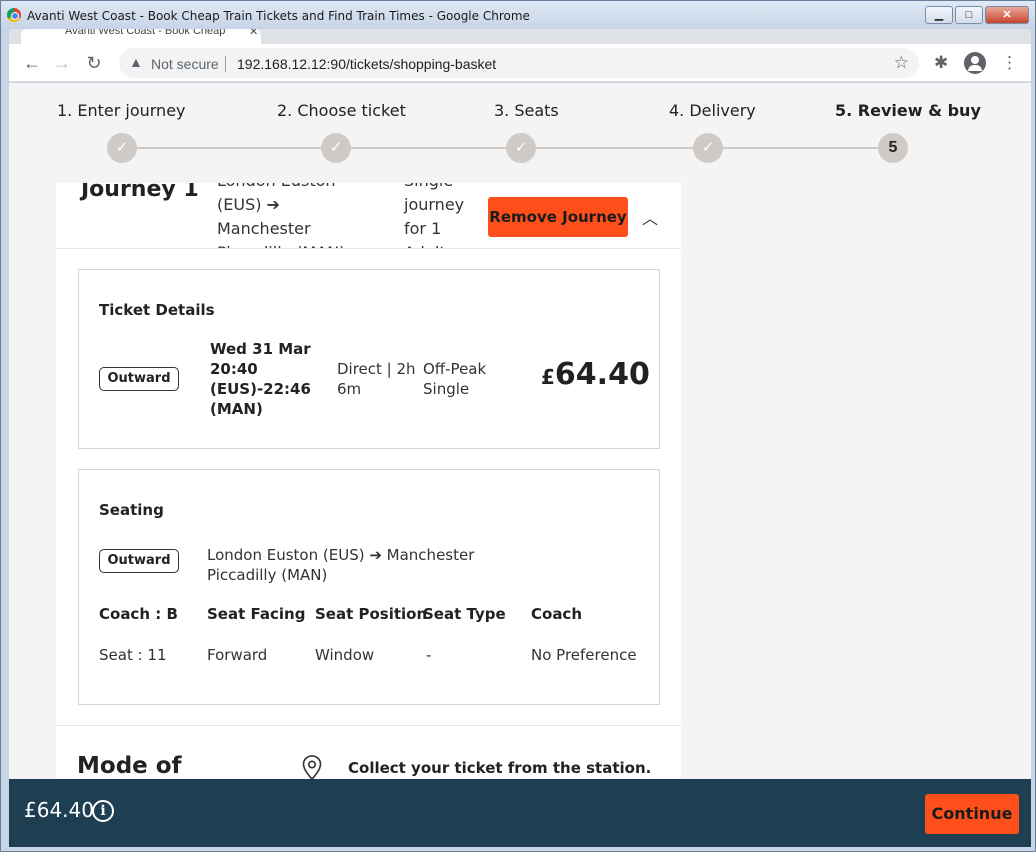  I want to click on ticket-date-time: Wed 31 Mar 20:40 (EUS)-22:46 (MAN), so click(260, 379).